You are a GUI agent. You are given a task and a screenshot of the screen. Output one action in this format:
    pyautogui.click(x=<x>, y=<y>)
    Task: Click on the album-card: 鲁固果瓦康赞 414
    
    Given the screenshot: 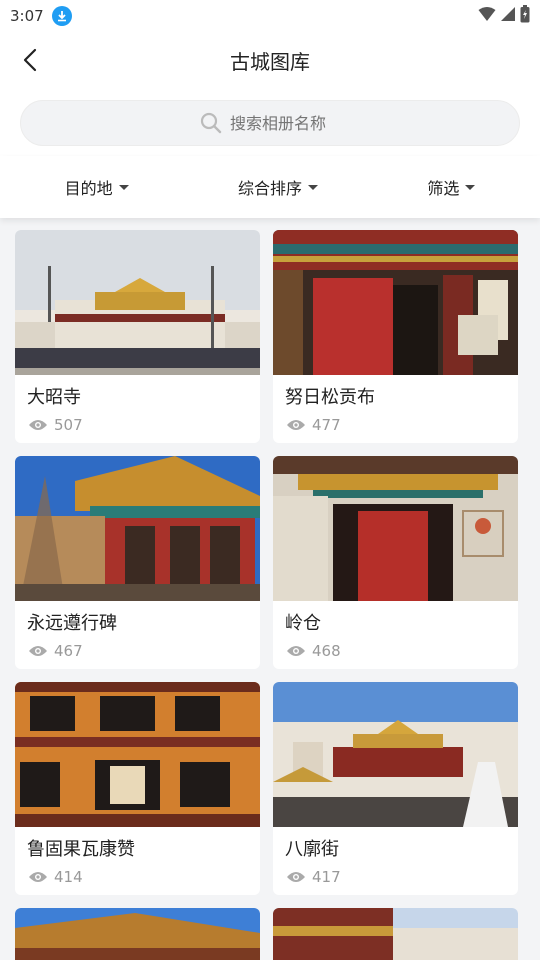 What is the action you would take?
    pyautogui.click(x=137, y=788)
    